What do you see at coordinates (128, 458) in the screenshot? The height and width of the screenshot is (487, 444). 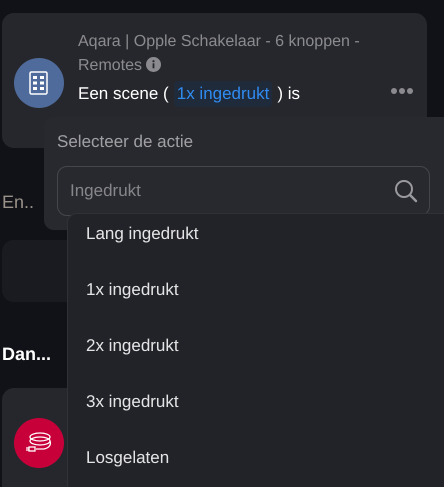 I see `dropdown-option: Losgelaten` at bounding box center [128, 458].